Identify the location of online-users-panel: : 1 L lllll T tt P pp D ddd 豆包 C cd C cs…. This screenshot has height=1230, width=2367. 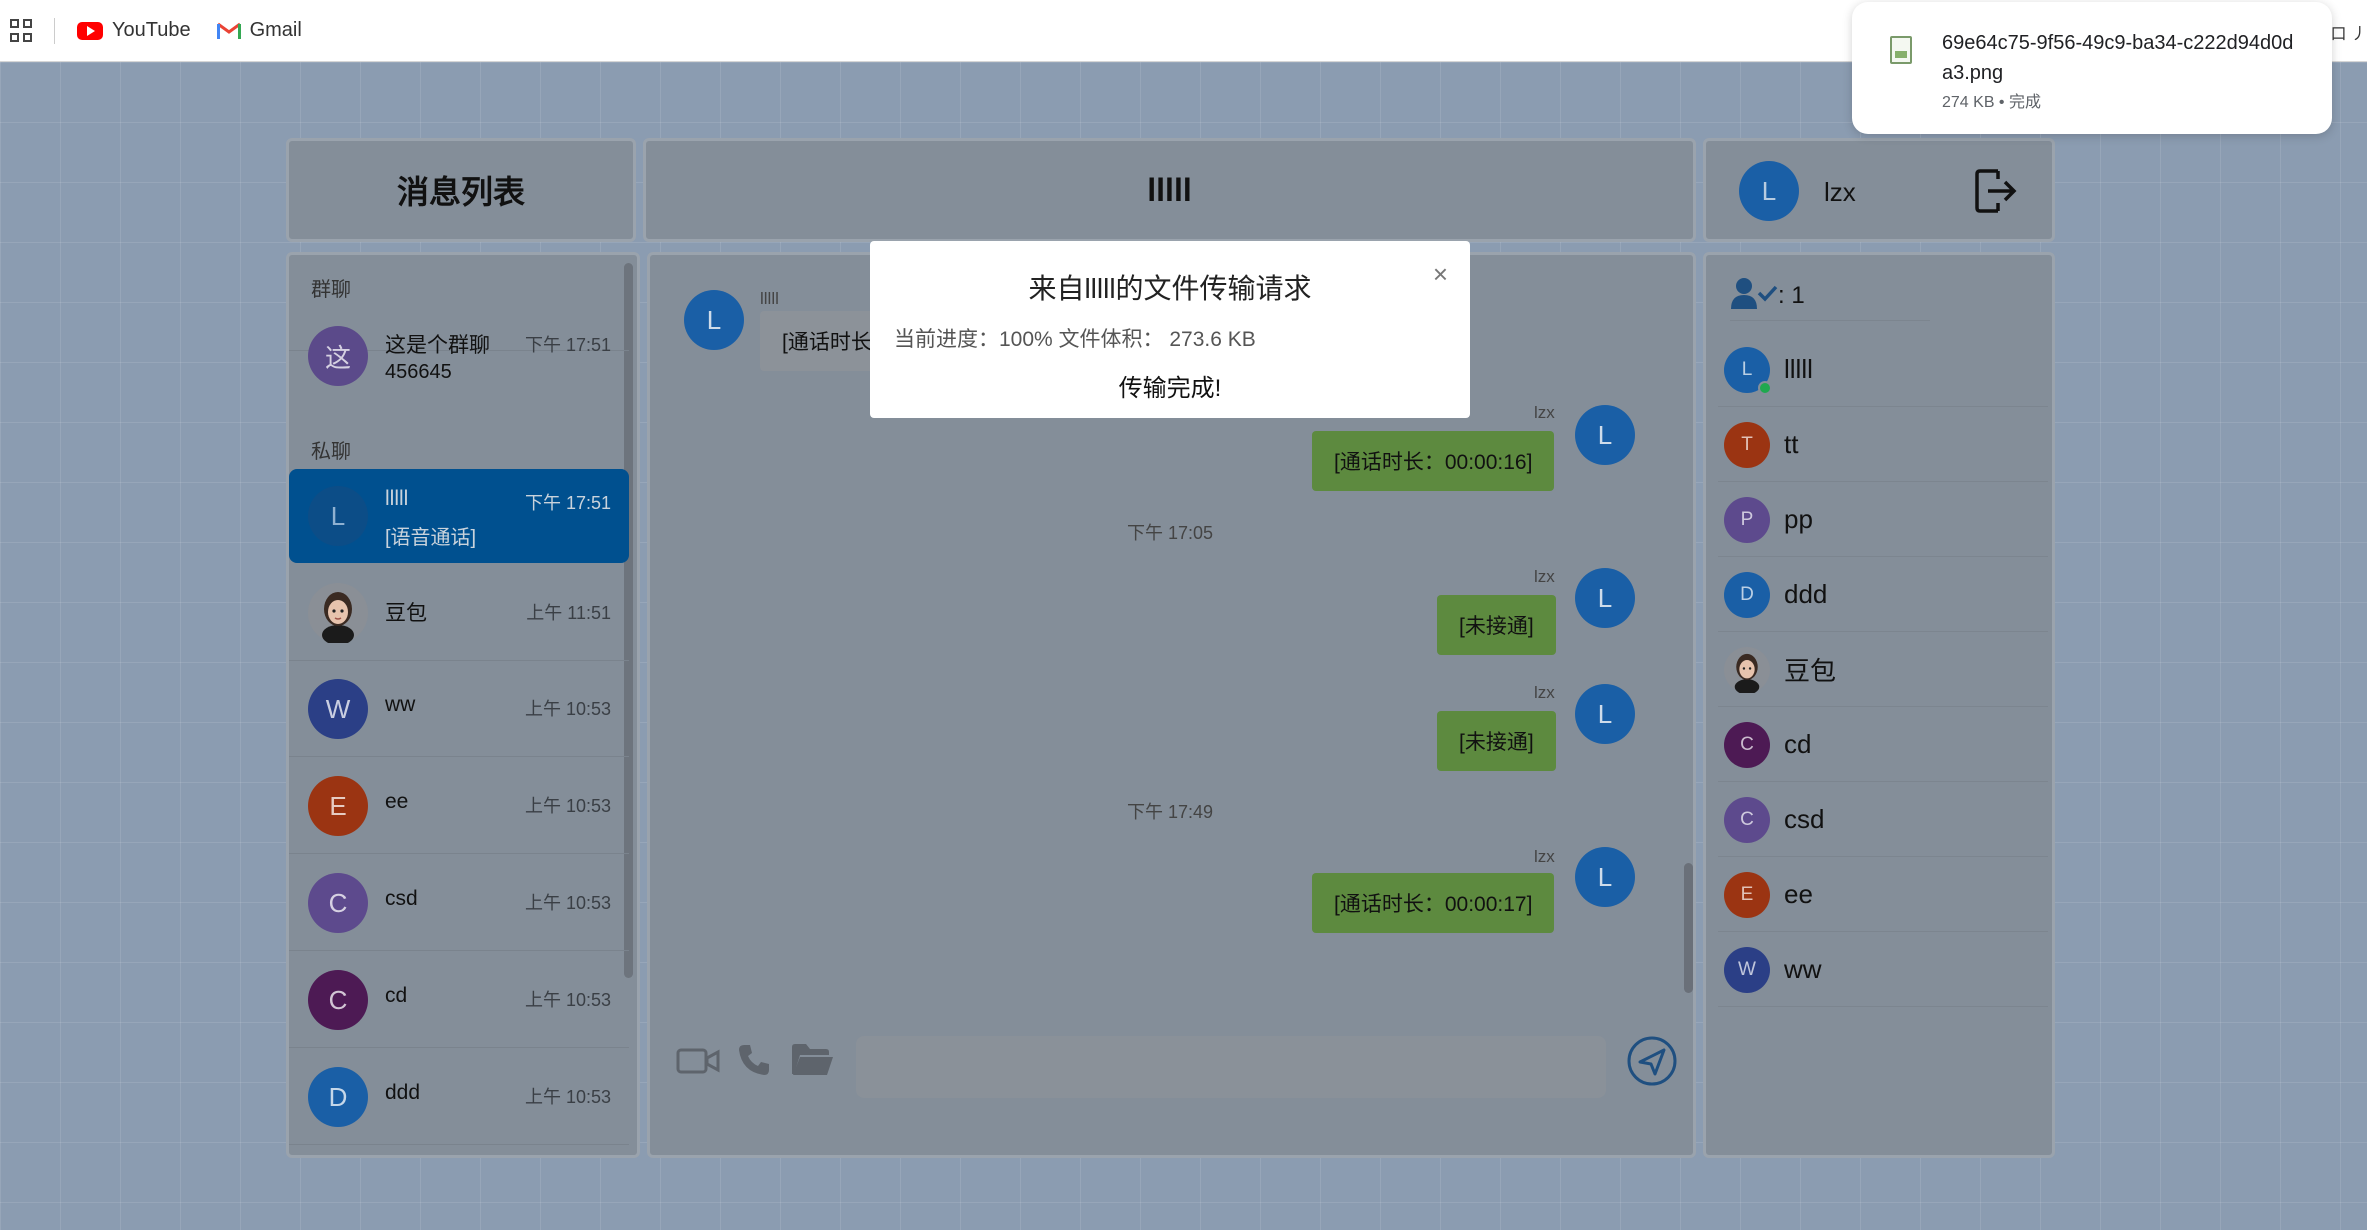
(1879, 705).